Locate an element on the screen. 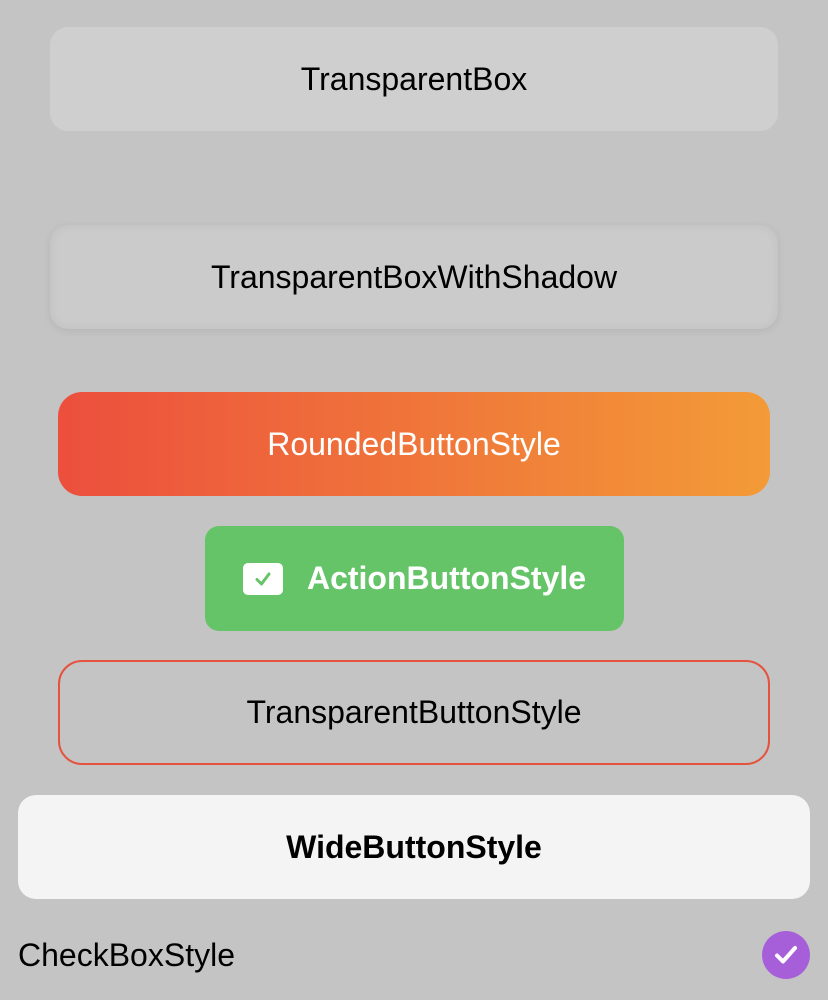 The image size is (828, 1000). transparent-button-style-button: TransparentButtonStyle is located at coordinates (414, 712).